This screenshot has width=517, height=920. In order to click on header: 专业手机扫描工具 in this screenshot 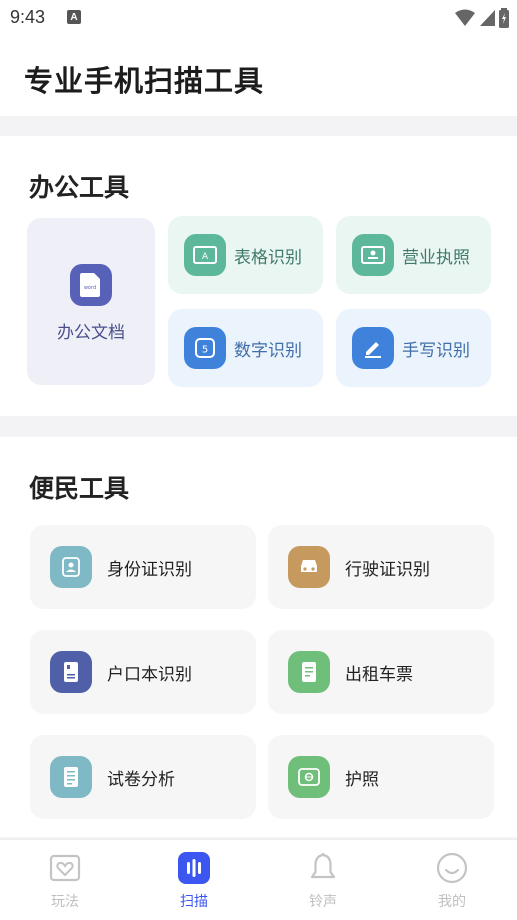, I will do `click(258, 76)`.